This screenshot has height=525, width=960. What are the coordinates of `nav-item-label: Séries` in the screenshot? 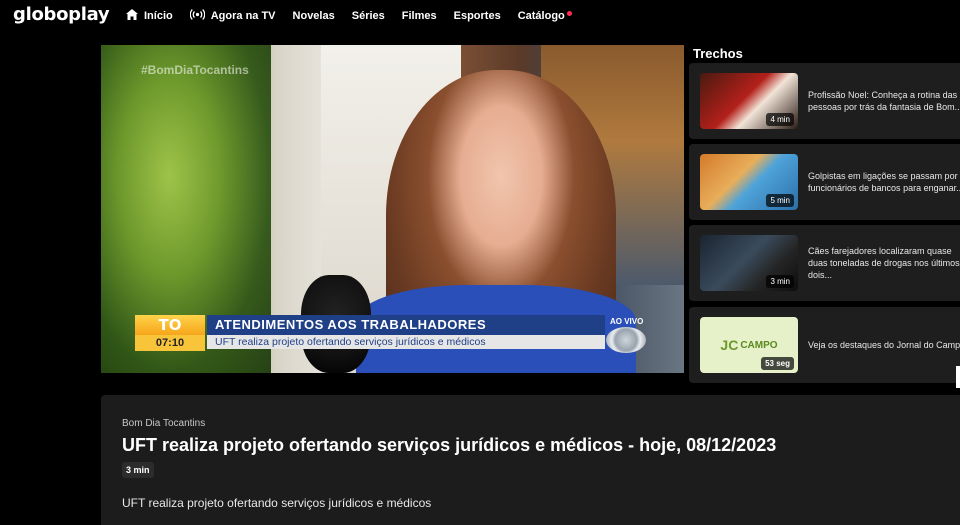 It's located at (368, 16).